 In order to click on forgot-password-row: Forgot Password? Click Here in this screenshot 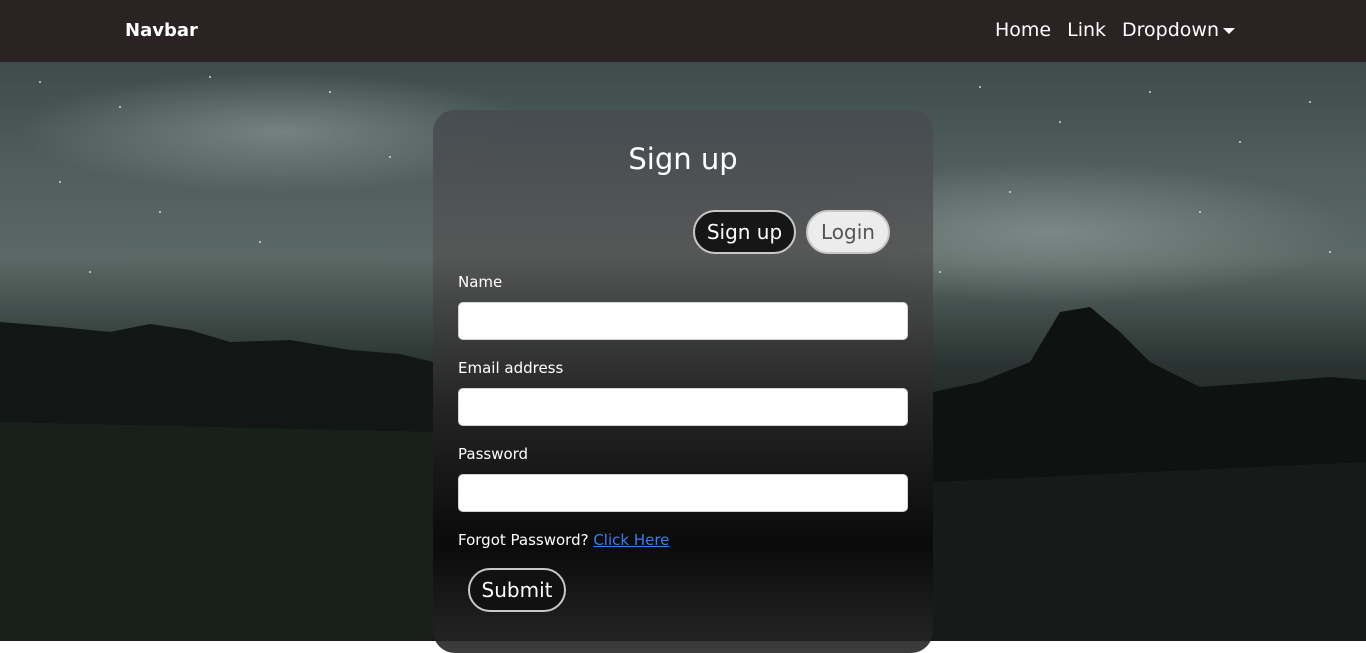, I will do `click(563, 540)`.